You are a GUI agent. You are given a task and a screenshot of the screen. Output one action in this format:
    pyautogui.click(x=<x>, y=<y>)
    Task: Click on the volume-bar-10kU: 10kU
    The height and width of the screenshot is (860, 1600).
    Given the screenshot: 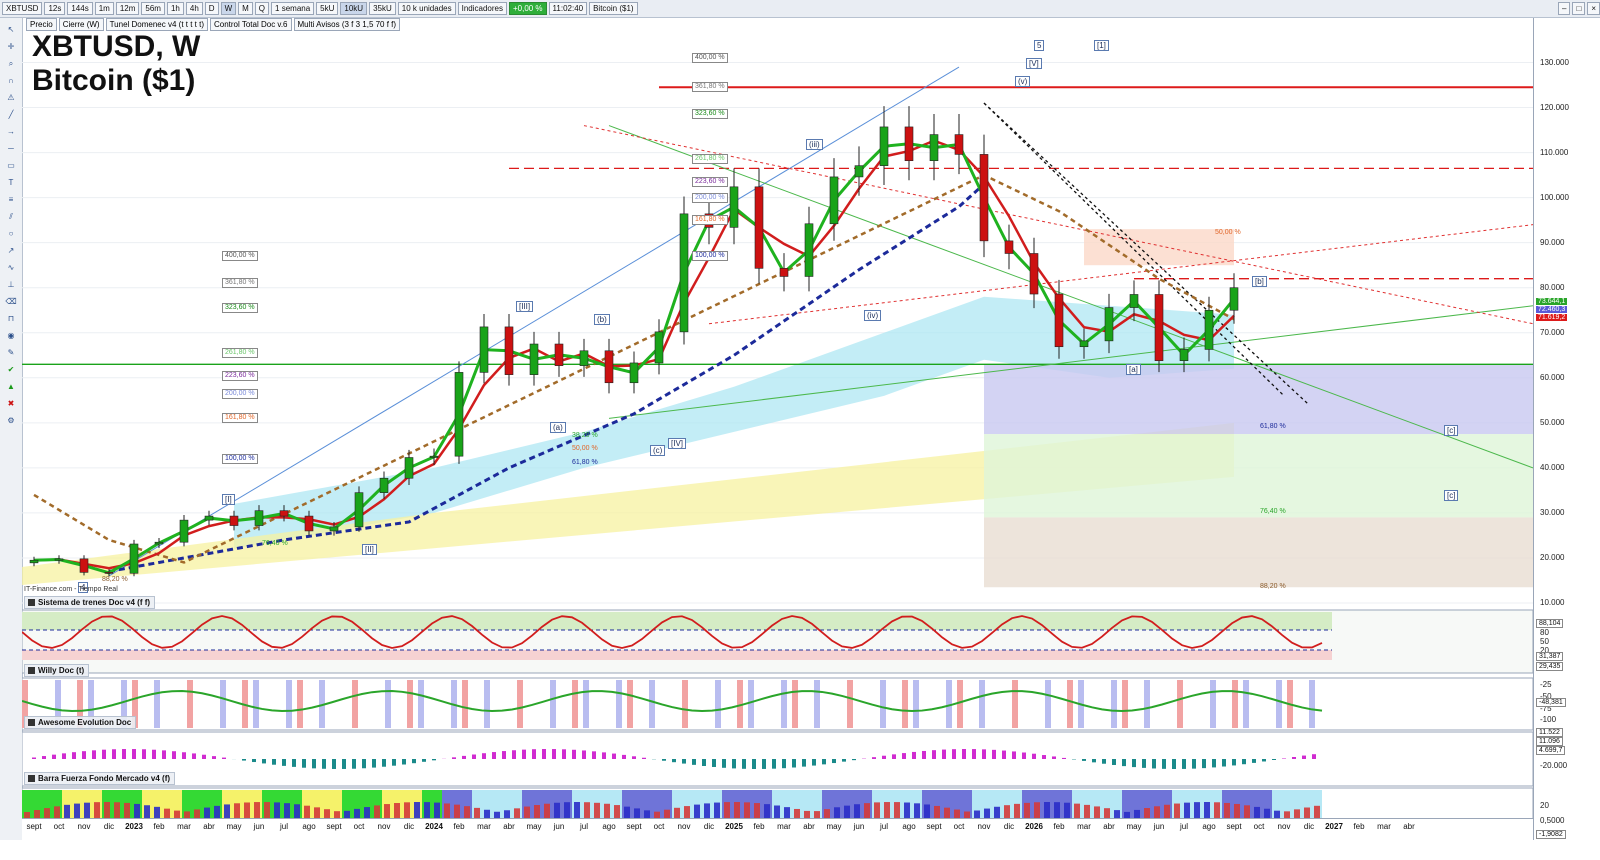 What is the action you would take?
    pyautogui.click(x=354, y=8)
    